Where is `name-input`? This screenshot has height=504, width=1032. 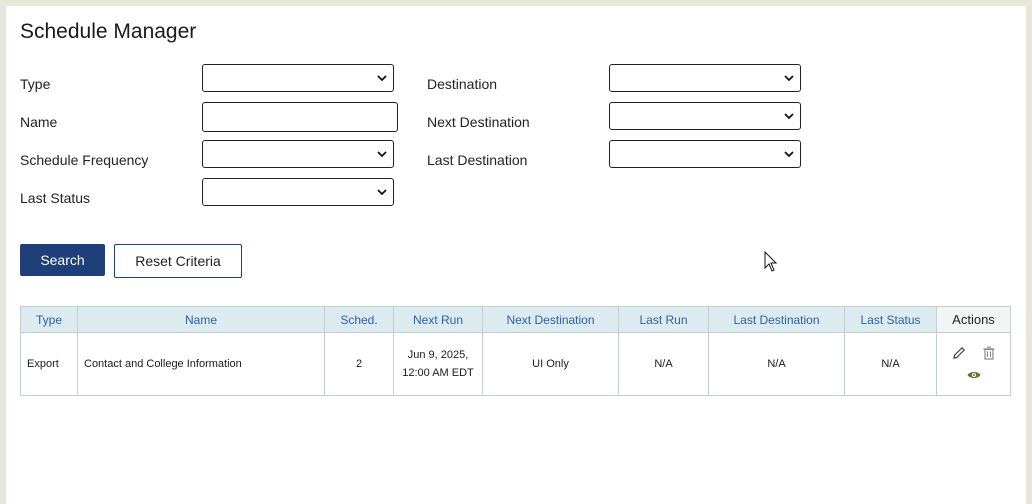 name-input is located at coordinates (300, 117).